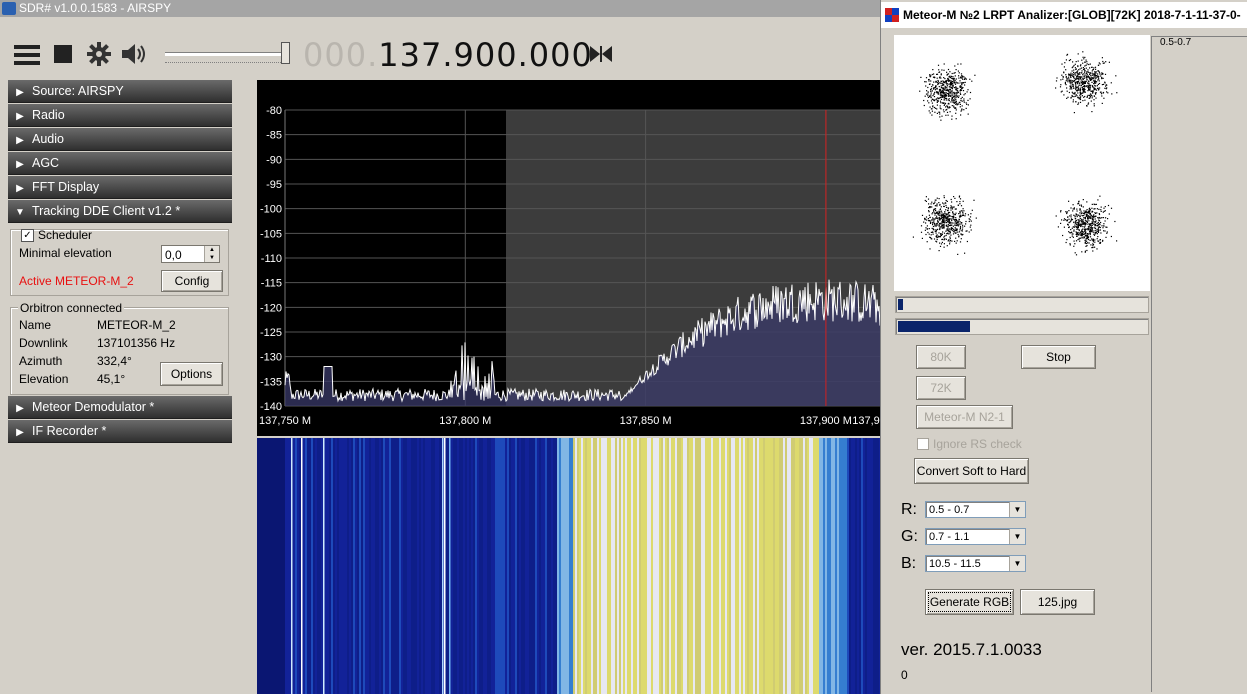 This screenshot has height=694, width=1247. I want to click on menu-icon, so click(27, 55).